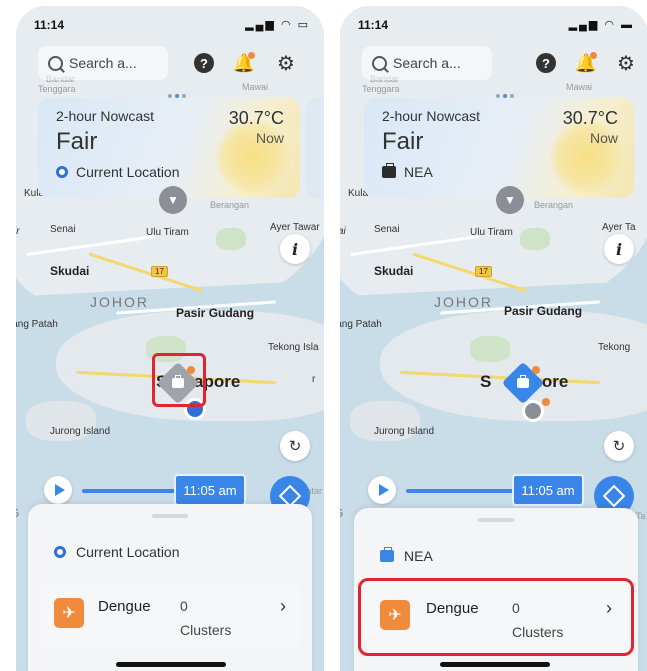 Image resolution: width=647 pixels, height=671 pixels. What do you see at coordinates (69, 613) in the screenshot?
I see `mosquito-icon: ✈` at bounding box center [69, 613].